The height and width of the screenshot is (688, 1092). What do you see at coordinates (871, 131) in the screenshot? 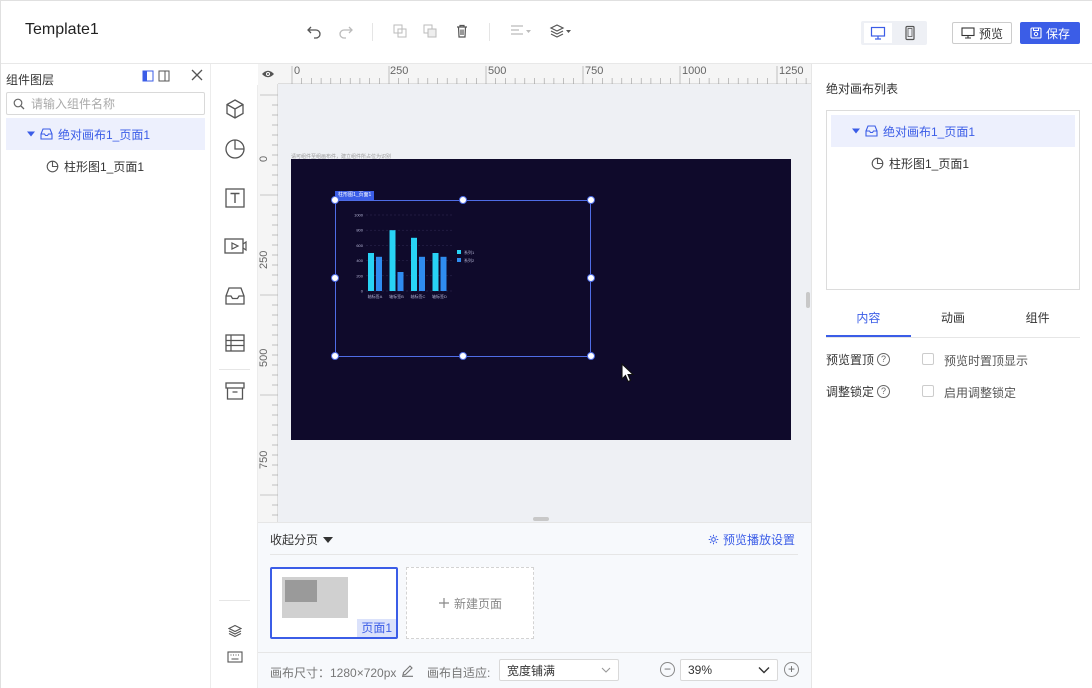
I see `canvas-inbox-icon` at bounding box center [871, 131].